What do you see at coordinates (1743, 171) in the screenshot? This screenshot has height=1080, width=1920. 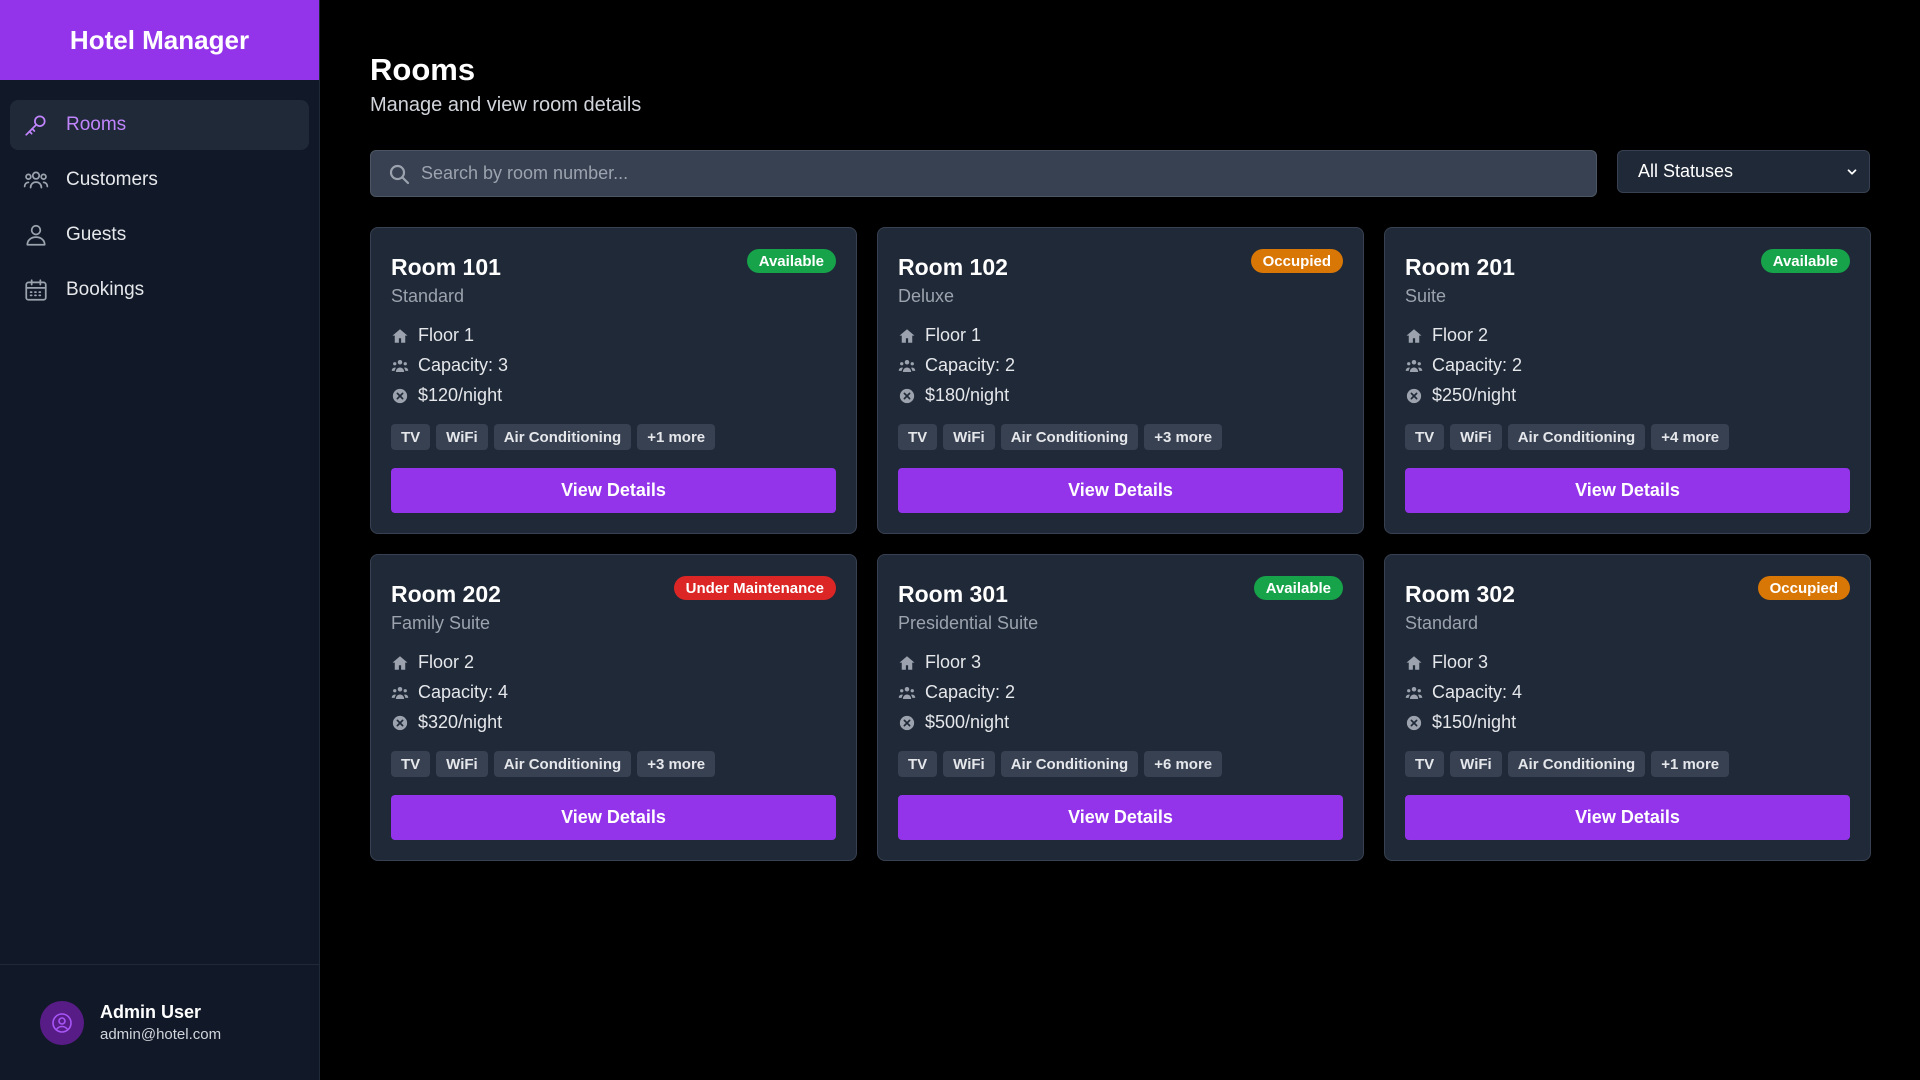 I see `status-filter-select: All Statuses` at bounding box center [1743, 171].